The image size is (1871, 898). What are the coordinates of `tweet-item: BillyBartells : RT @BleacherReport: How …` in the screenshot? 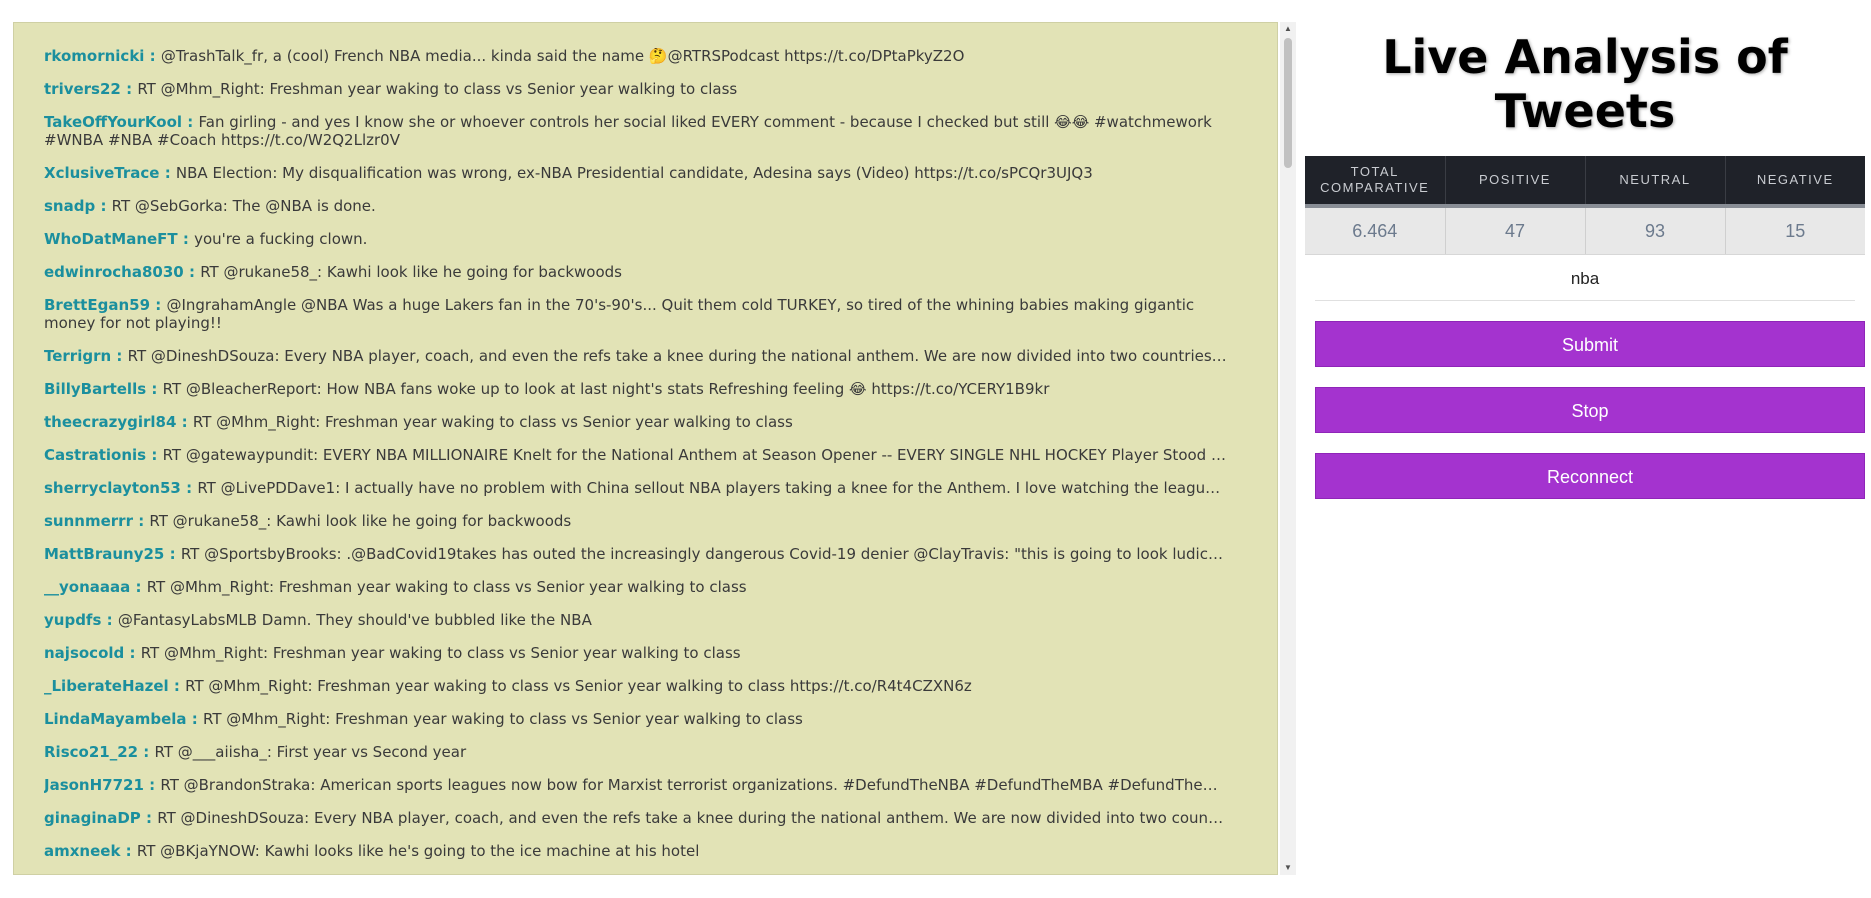 It's located at (645, 389).